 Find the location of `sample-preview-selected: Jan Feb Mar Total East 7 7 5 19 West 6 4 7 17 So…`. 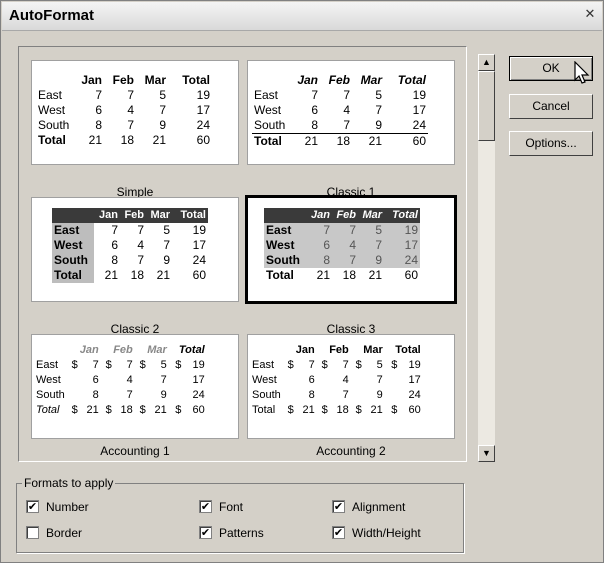

sample-preview-selected: Jan Feb Mar Total East 7 7 5 19 West 6 4 7 17 So… is located at coordinates (351, 249).